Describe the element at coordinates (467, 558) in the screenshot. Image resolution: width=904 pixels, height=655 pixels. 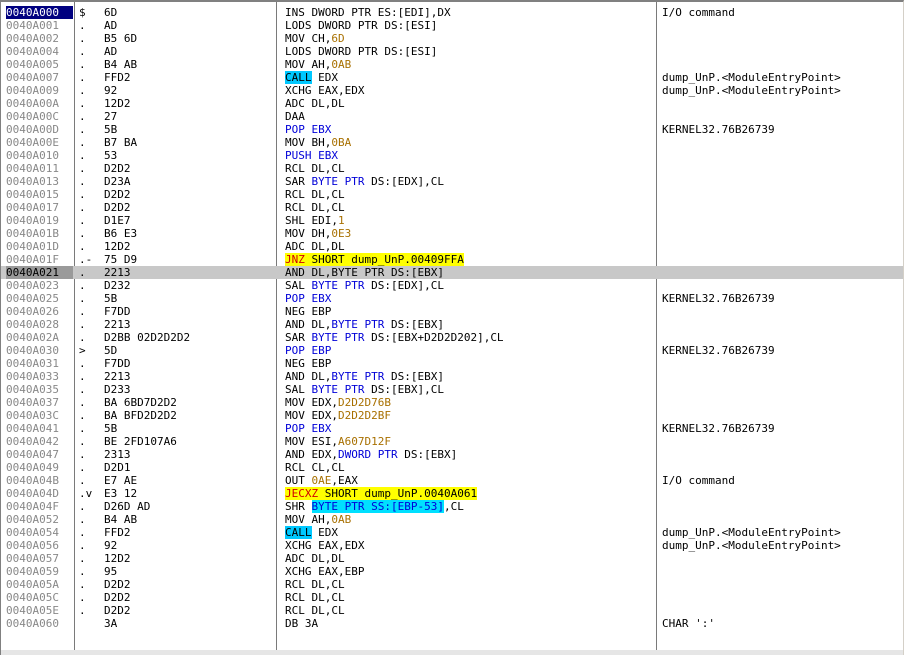
I see `disassembly-cell: ADC DL,DL` at that location.